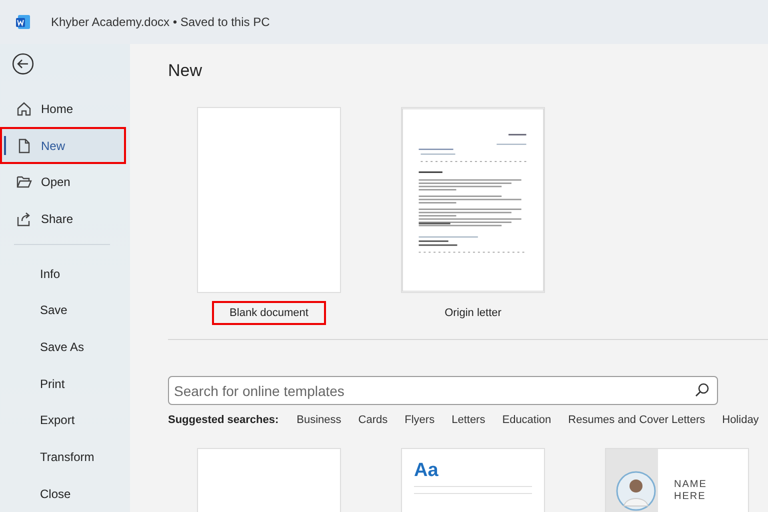 The height and width of the screenshot is (512, 768). What do you see at coordinates (160, 22) in the screenshot?
I see `window-title: Khyber Academy.docx • Saved to this PC` at bounding box center [160, 22].